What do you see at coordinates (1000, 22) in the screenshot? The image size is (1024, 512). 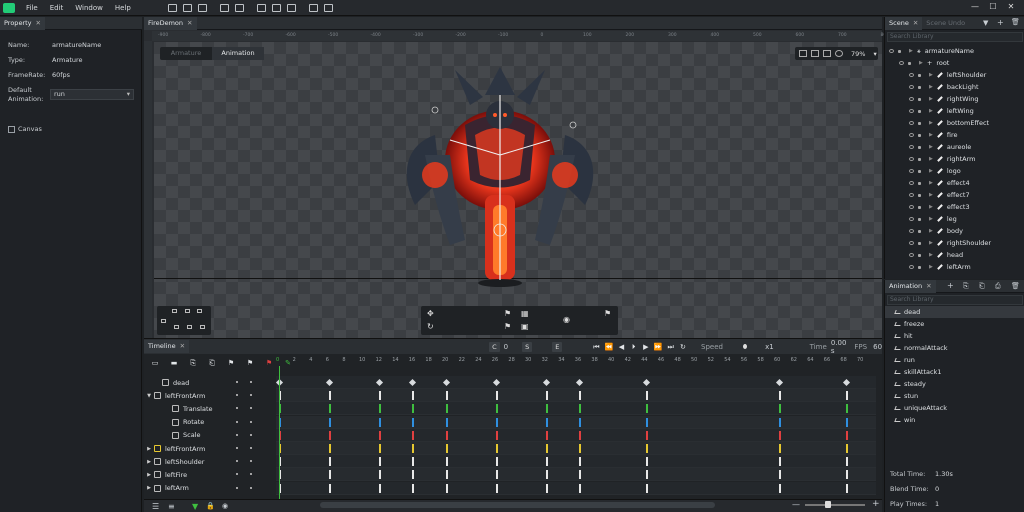 I see `add-icon: +` at bounding box center [1000, 22].